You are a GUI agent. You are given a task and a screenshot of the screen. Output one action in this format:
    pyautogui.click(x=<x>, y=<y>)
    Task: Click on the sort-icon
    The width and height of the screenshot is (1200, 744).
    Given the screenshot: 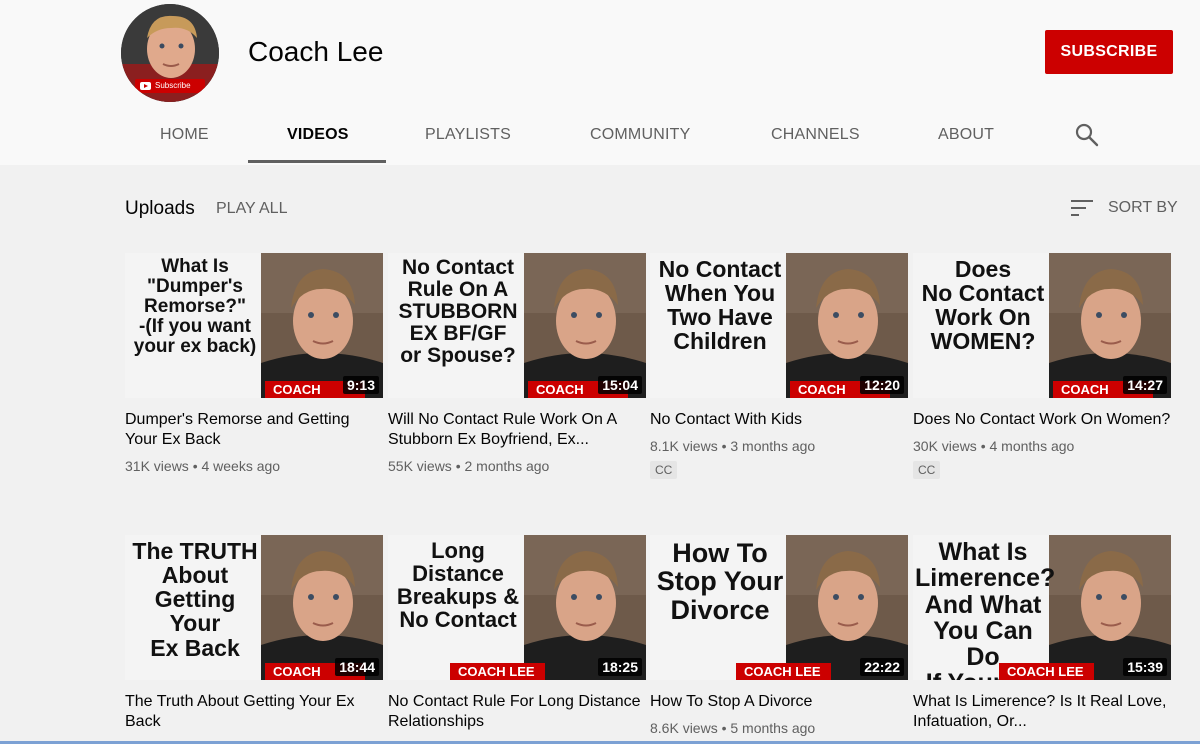 What is the action you would take?
    pyautogui.click(x=1083, y=208)
    